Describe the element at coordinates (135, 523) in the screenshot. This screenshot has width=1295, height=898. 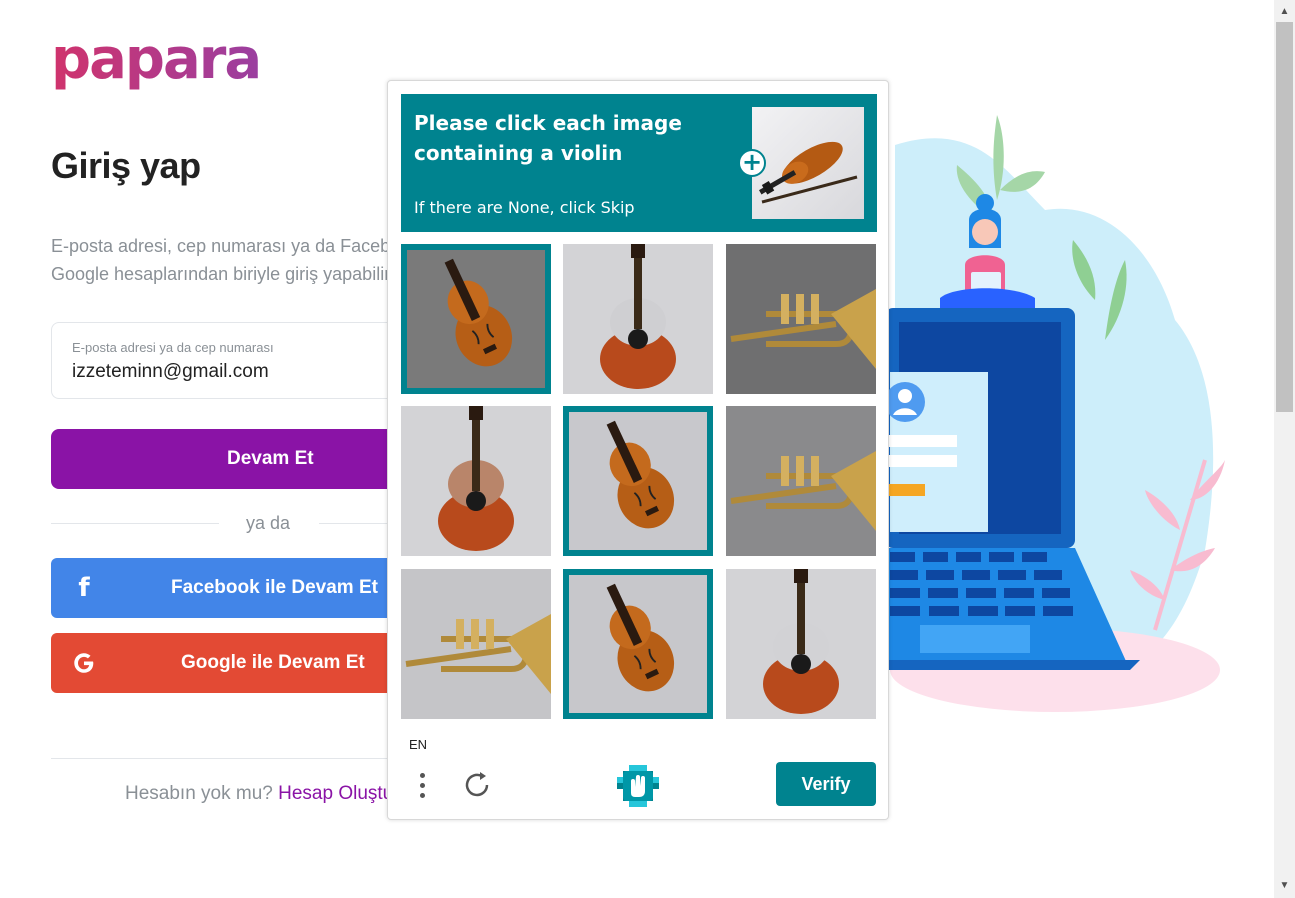
I see `divider-line-left` at that location.